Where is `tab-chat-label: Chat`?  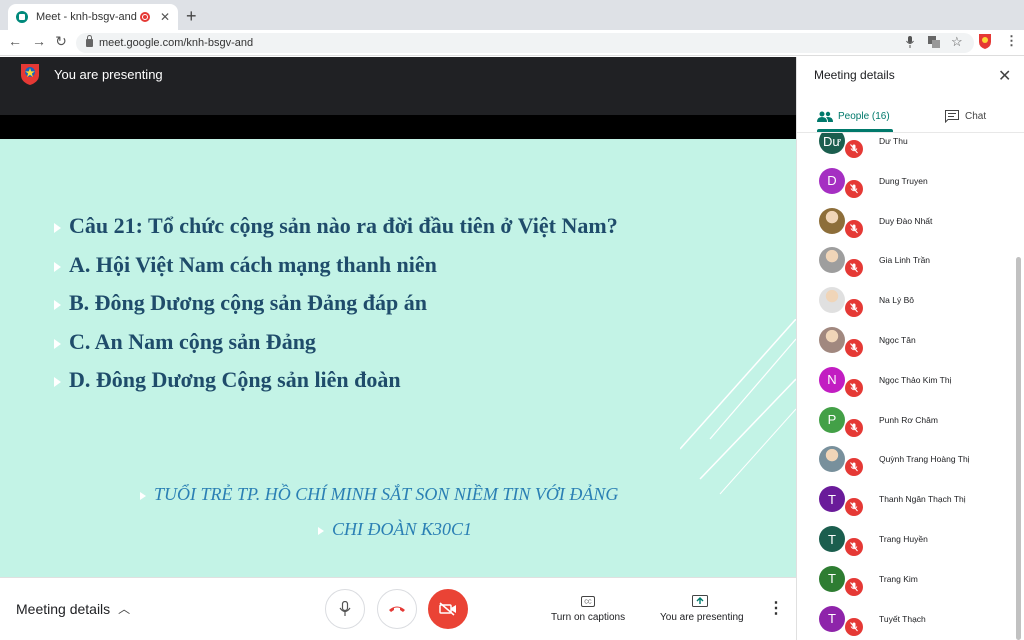 tab-chat-label: Chat is located at coordinates (976, 116).